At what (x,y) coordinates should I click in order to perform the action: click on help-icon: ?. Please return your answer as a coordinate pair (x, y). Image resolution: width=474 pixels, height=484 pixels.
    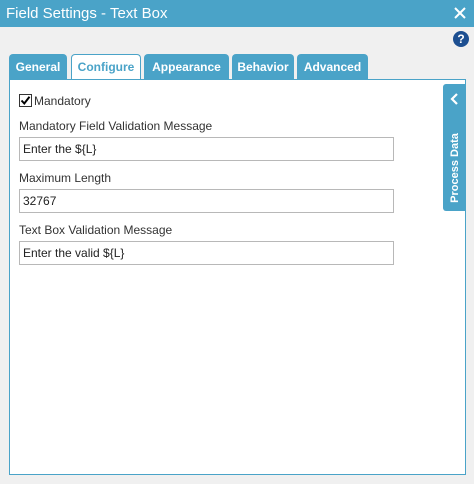
    Looking at the image, I should click on (461, 39).